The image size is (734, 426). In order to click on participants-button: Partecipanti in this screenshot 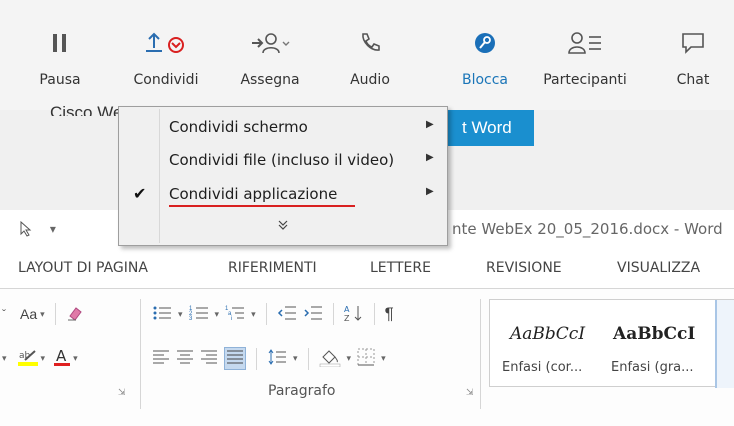, I will do `click(585, 55)`.